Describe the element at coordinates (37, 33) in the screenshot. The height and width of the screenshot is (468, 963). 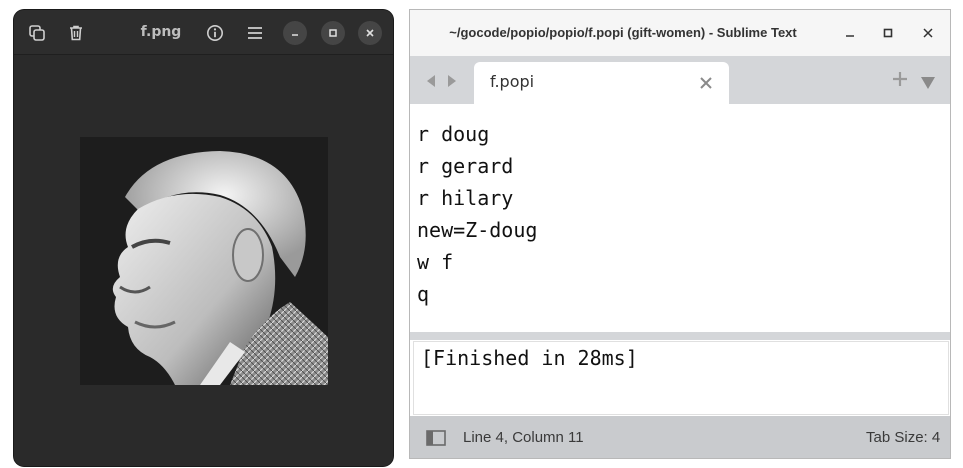
I see `copy-icon` at that location.